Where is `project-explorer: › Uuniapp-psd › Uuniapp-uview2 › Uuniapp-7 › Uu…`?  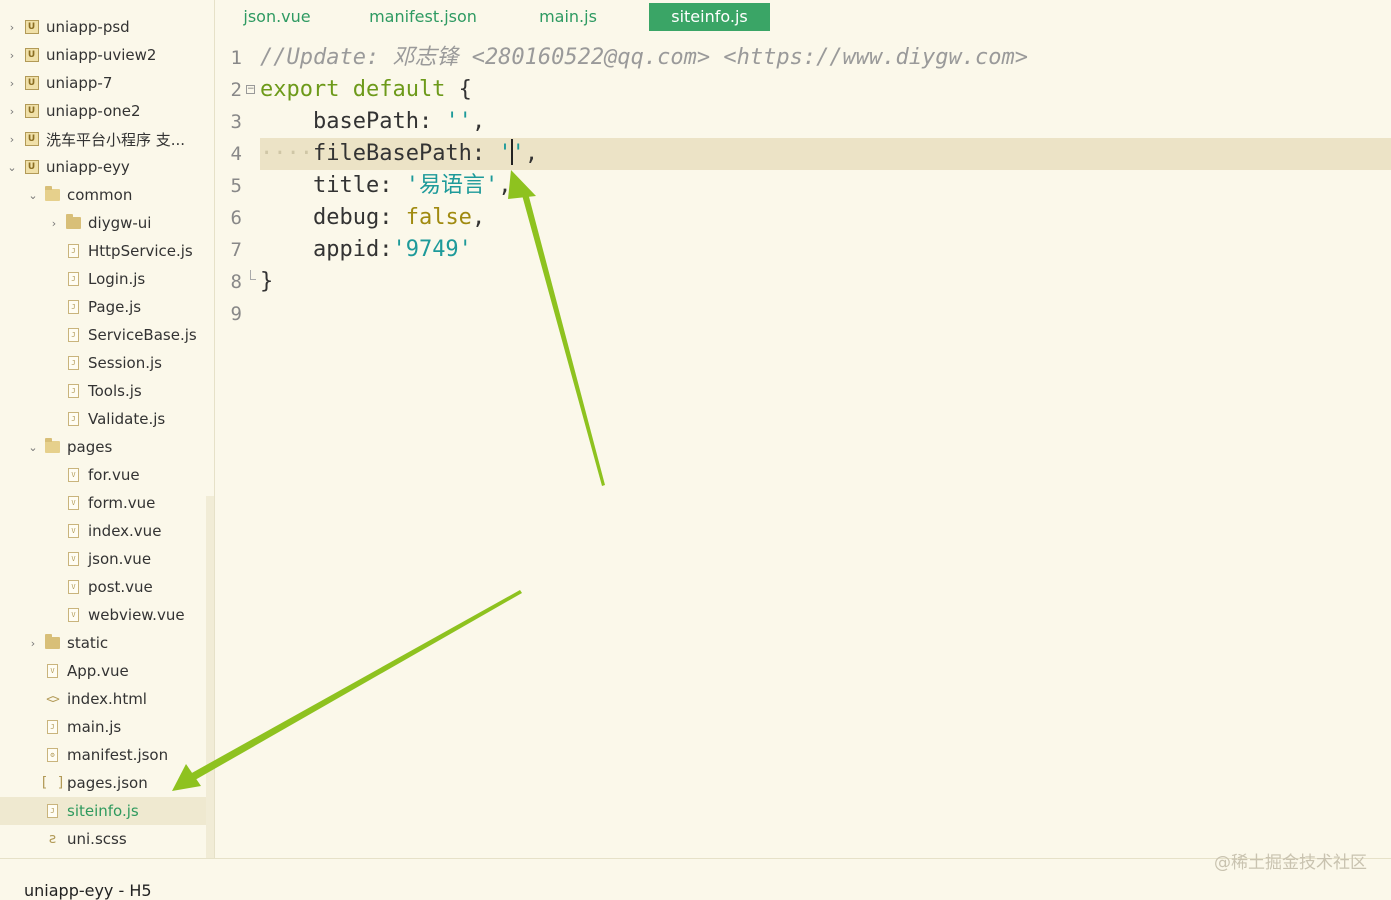
project-explorer: › Uuniapp-psd › Uuniapp-uview2 › Uuniapp-7 › Uu… is located at coordinates (107, 429).